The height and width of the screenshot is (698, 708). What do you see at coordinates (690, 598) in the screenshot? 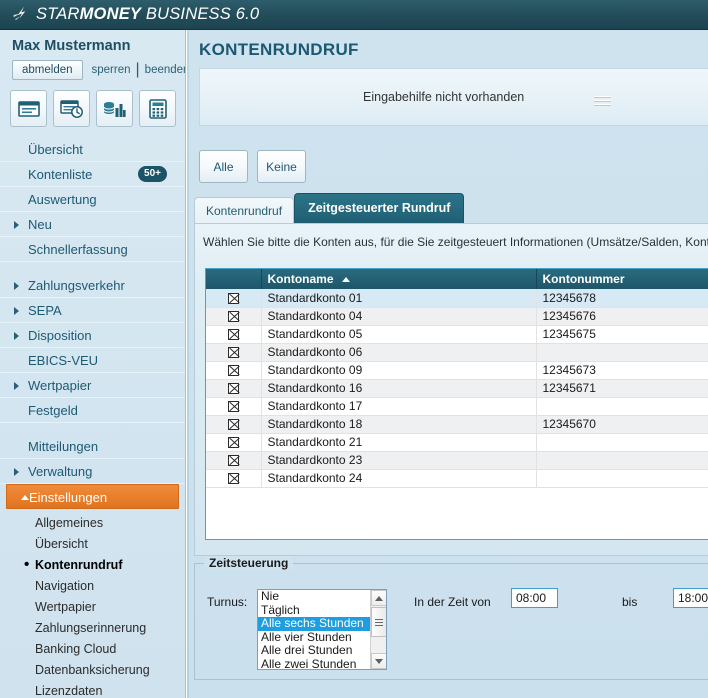
I see `time-to-input` at bounding box center [690, 598].